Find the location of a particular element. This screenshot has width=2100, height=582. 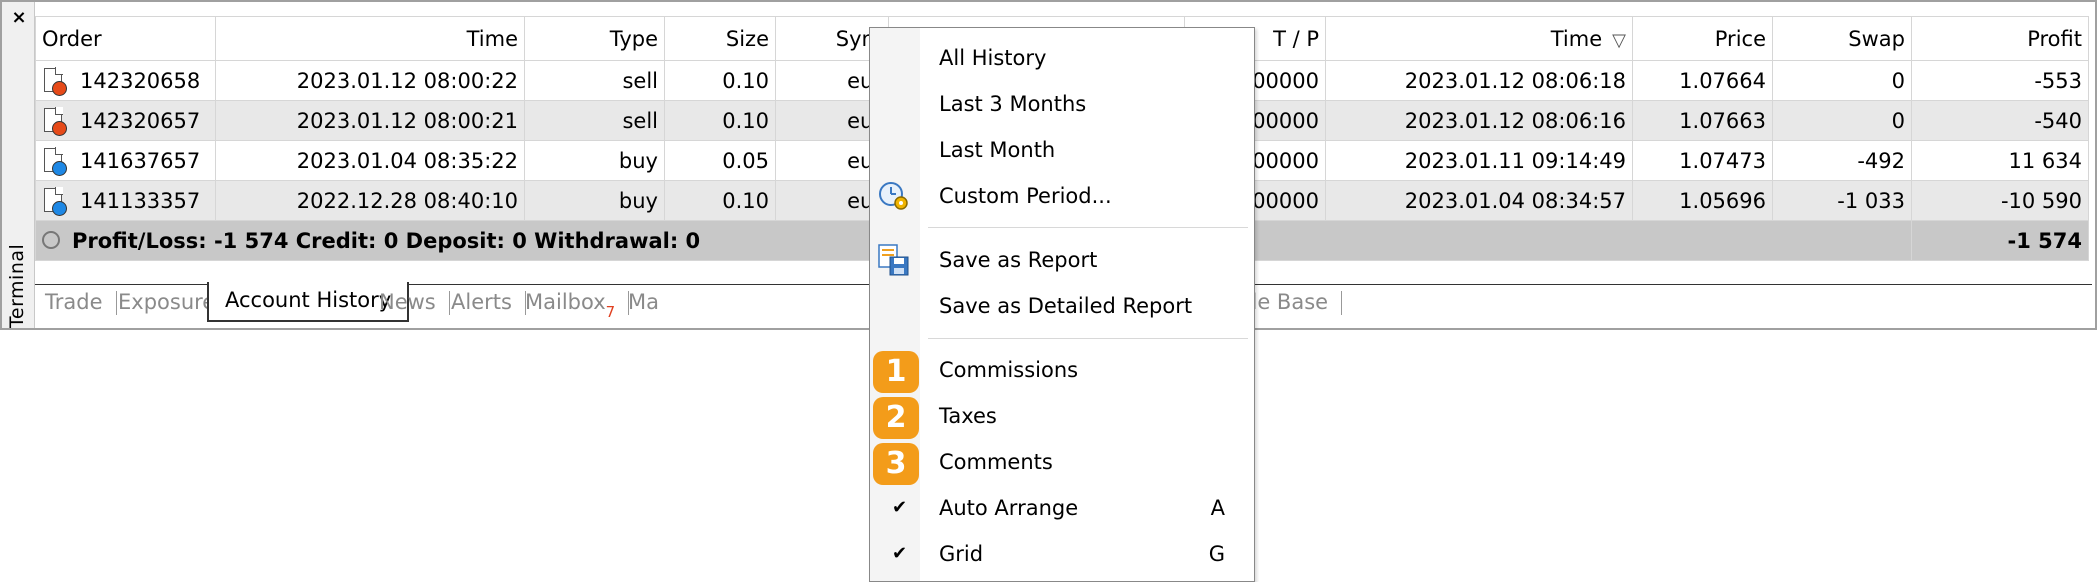

menu-item-label: Taxes is located at coordinates (968, 416).